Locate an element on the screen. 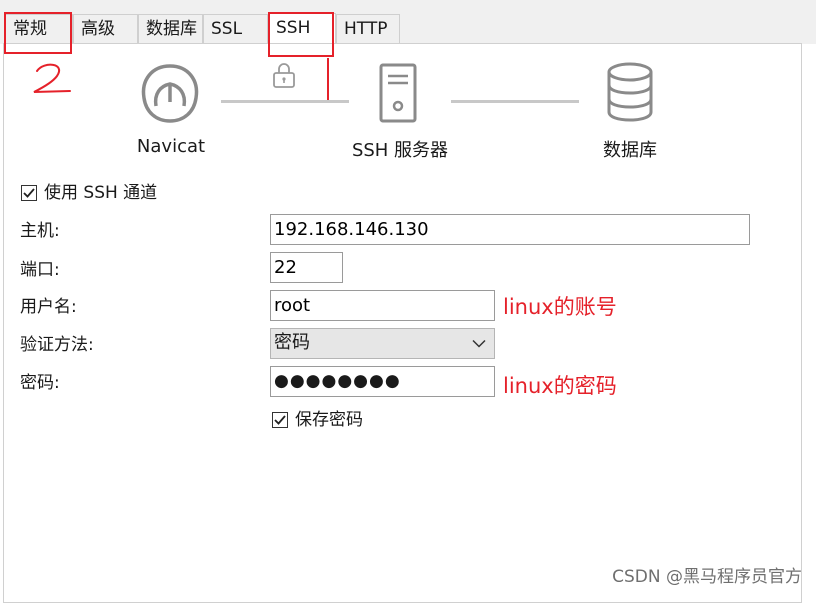  port-label: 端口: is located at coordinates (40, 270).